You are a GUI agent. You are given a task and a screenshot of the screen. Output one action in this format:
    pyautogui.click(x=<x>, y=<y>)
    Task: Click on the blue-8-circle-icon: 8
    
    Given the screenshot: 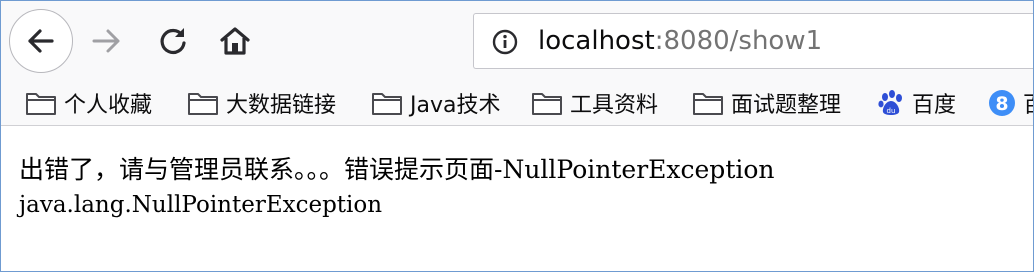 What is the action you would take?
    pyautogui.click(x=1002, y=103)
    